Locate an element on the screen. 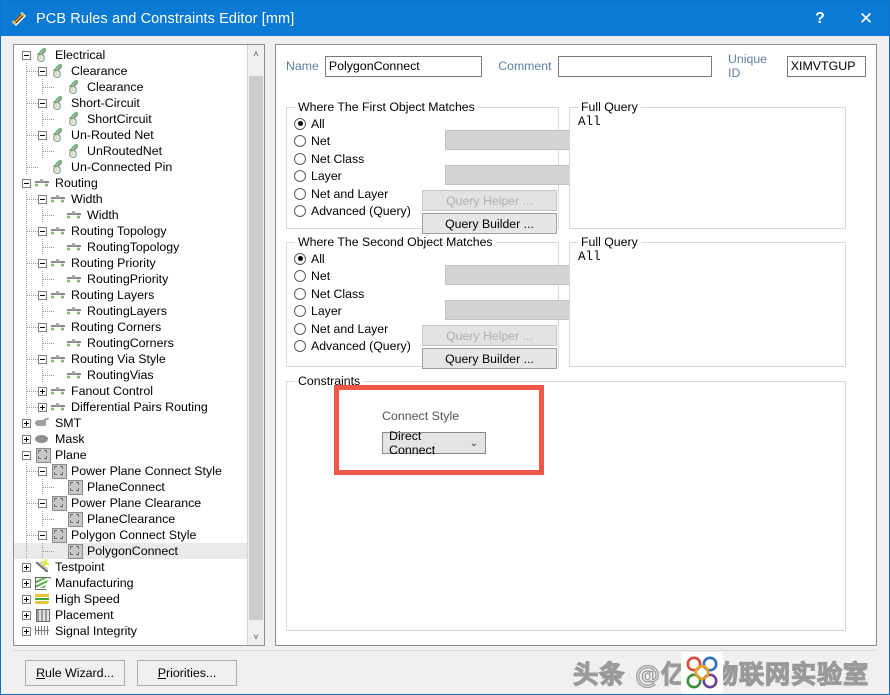 The width and height of the screenshot is (890, 695). close-button: ✕ is located at coordinates (866, 18).